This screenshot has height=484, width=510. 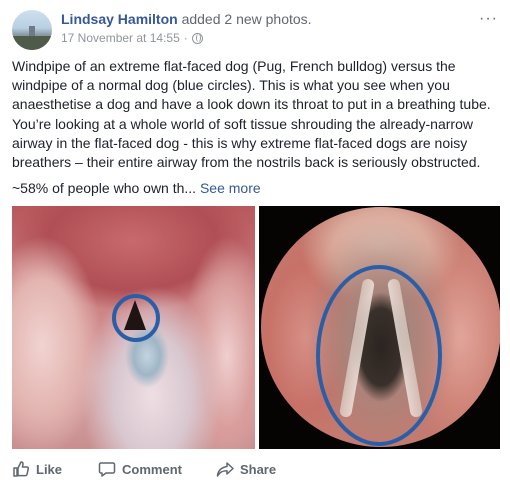 What do you see at coordinates (119, 19) in the screenshot?
I see `author-name-link: Lindsay Hamilton` at bounding box center [119, 19].